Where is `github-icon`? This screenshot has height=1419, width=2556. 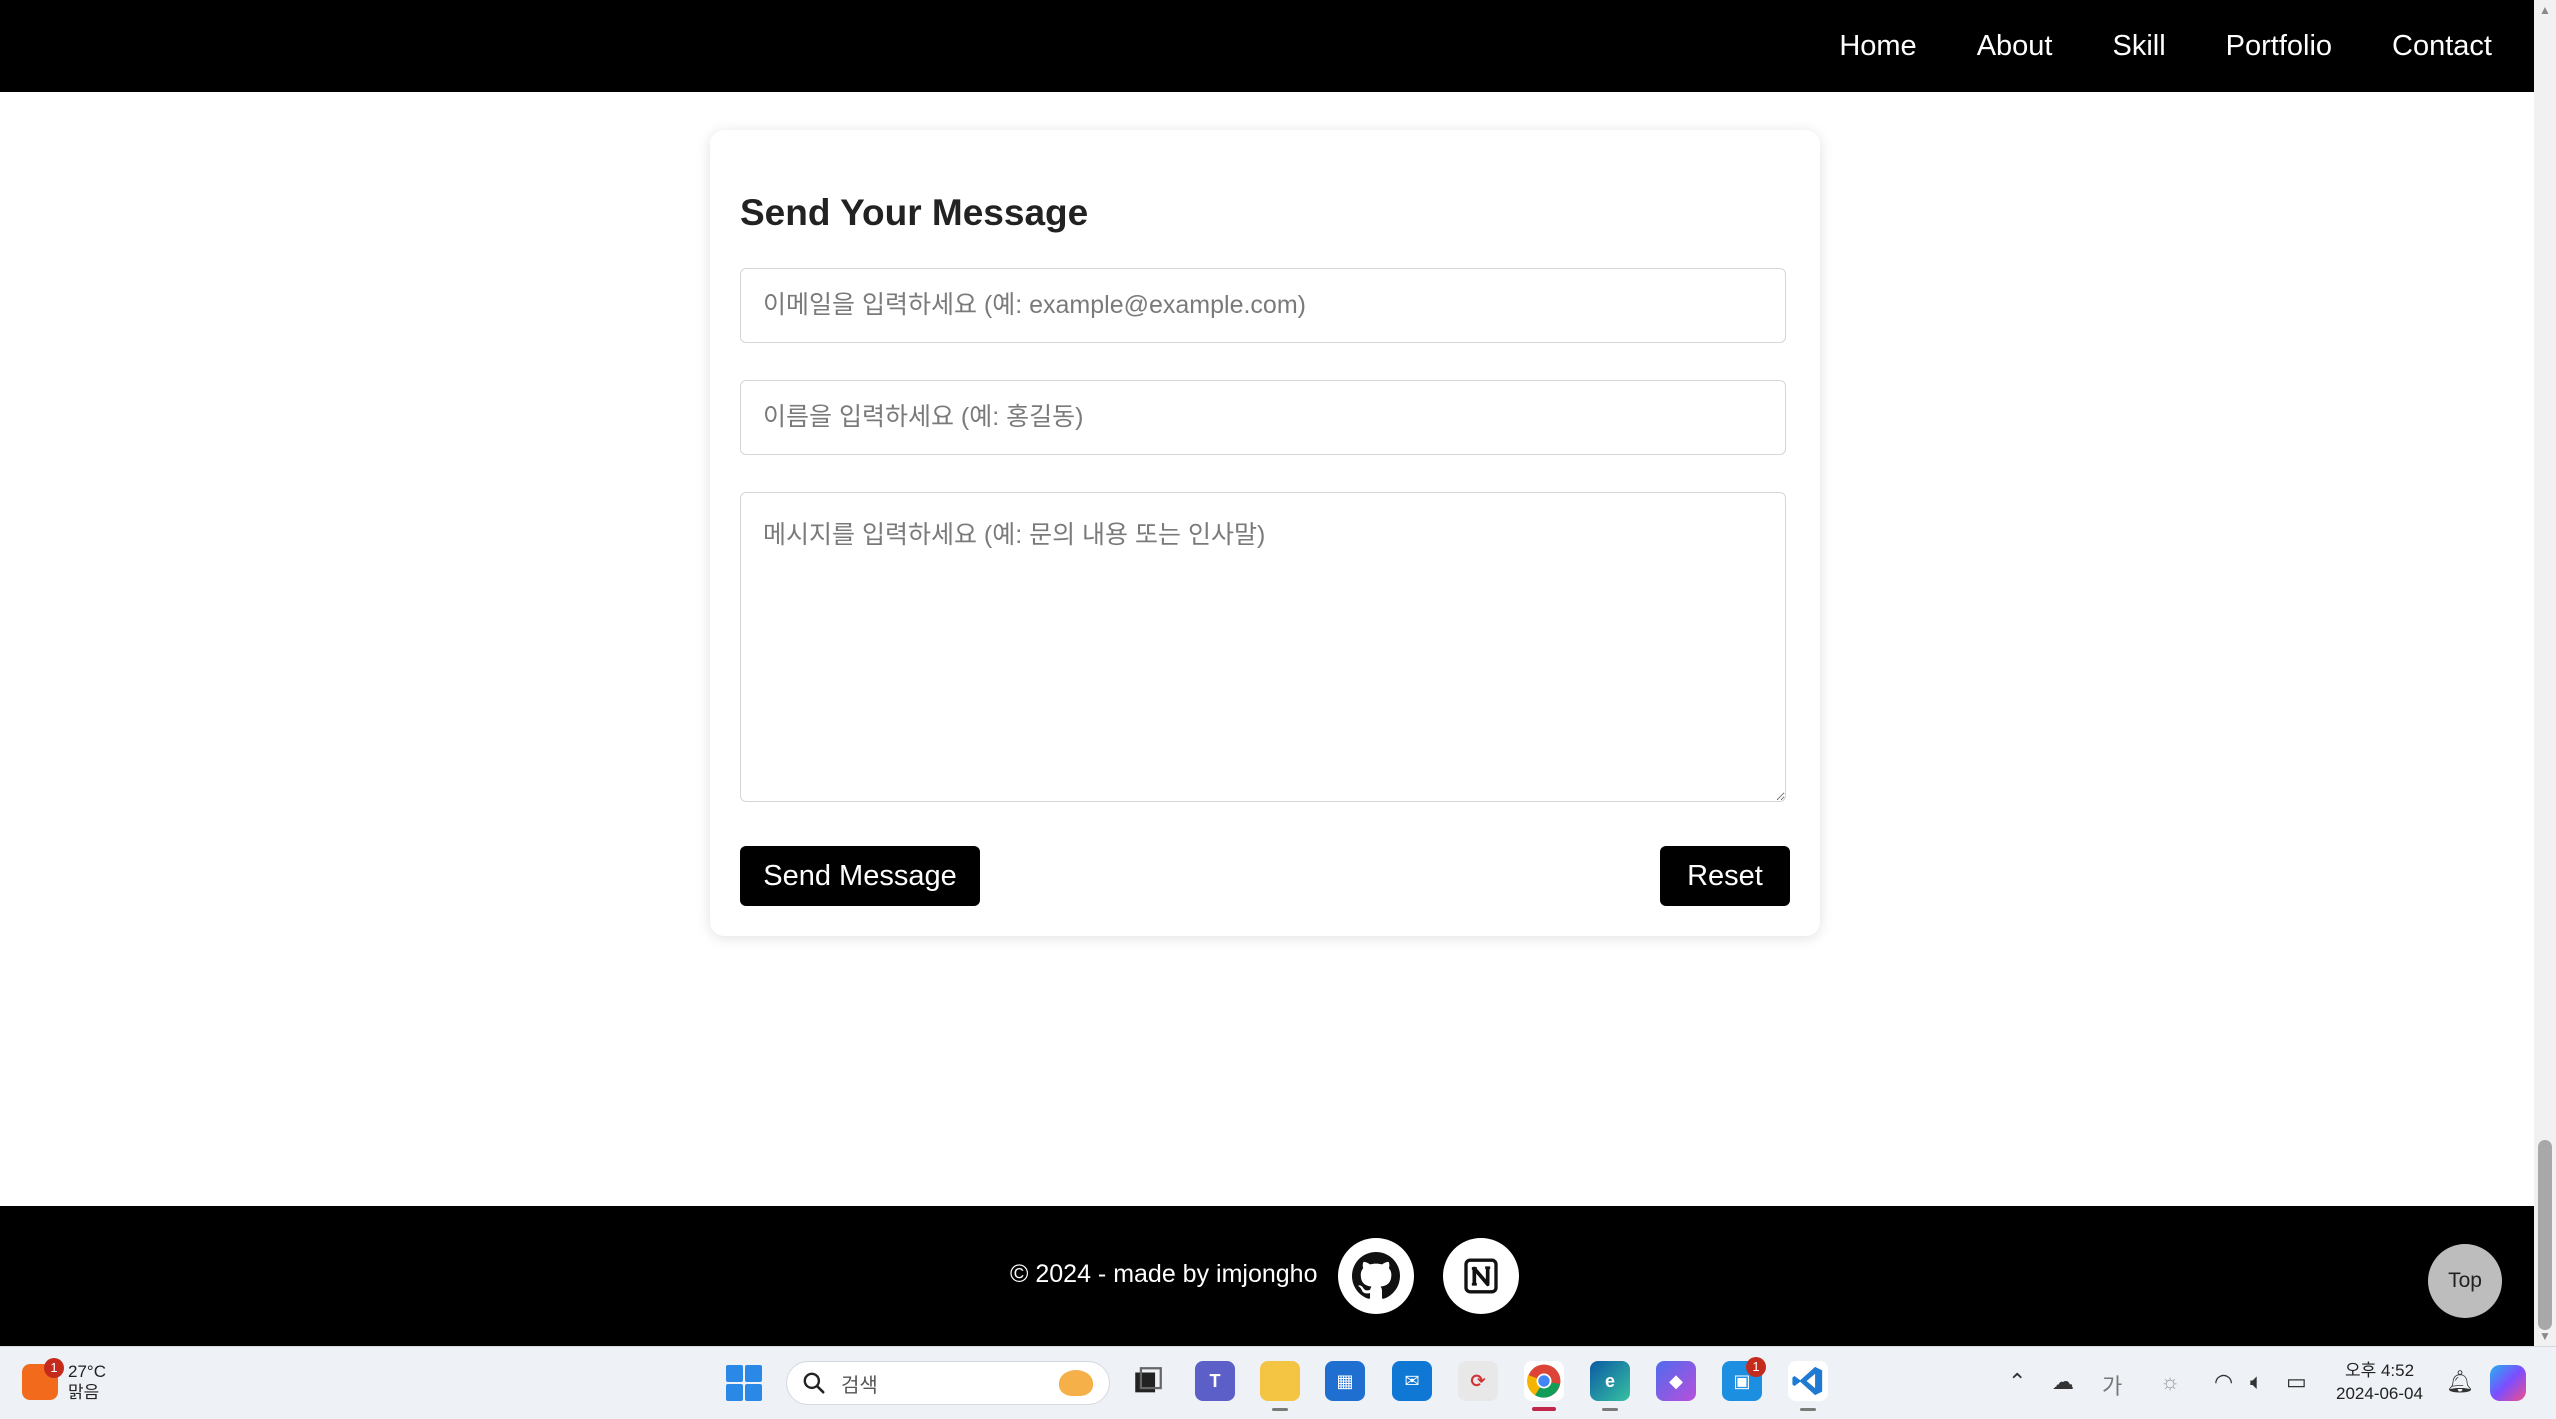 github-icon is located at coordinates (1376, 1275).